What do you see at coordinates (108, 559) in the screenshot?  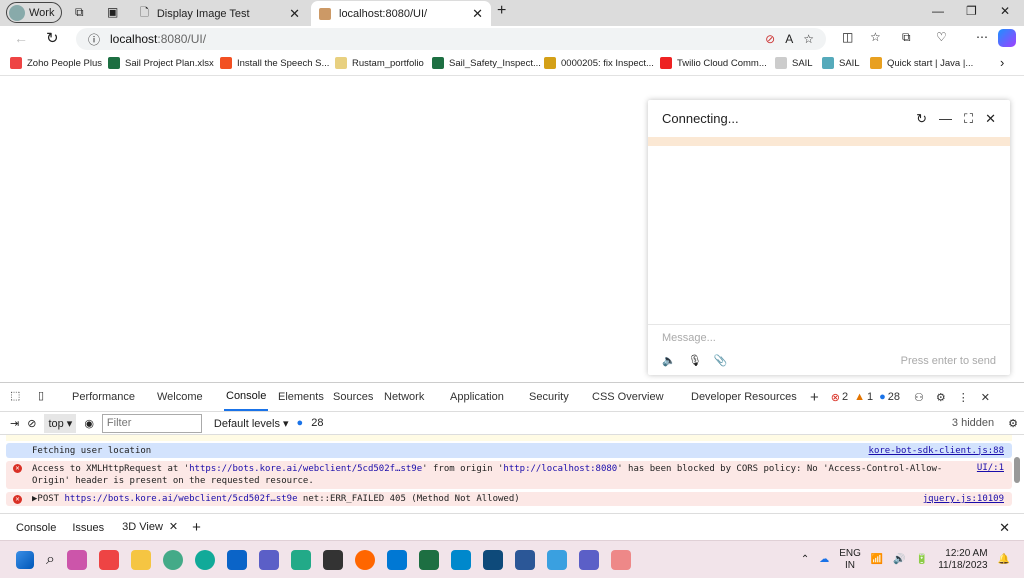 I see `gift-icon` at bounding box center [108, 559].